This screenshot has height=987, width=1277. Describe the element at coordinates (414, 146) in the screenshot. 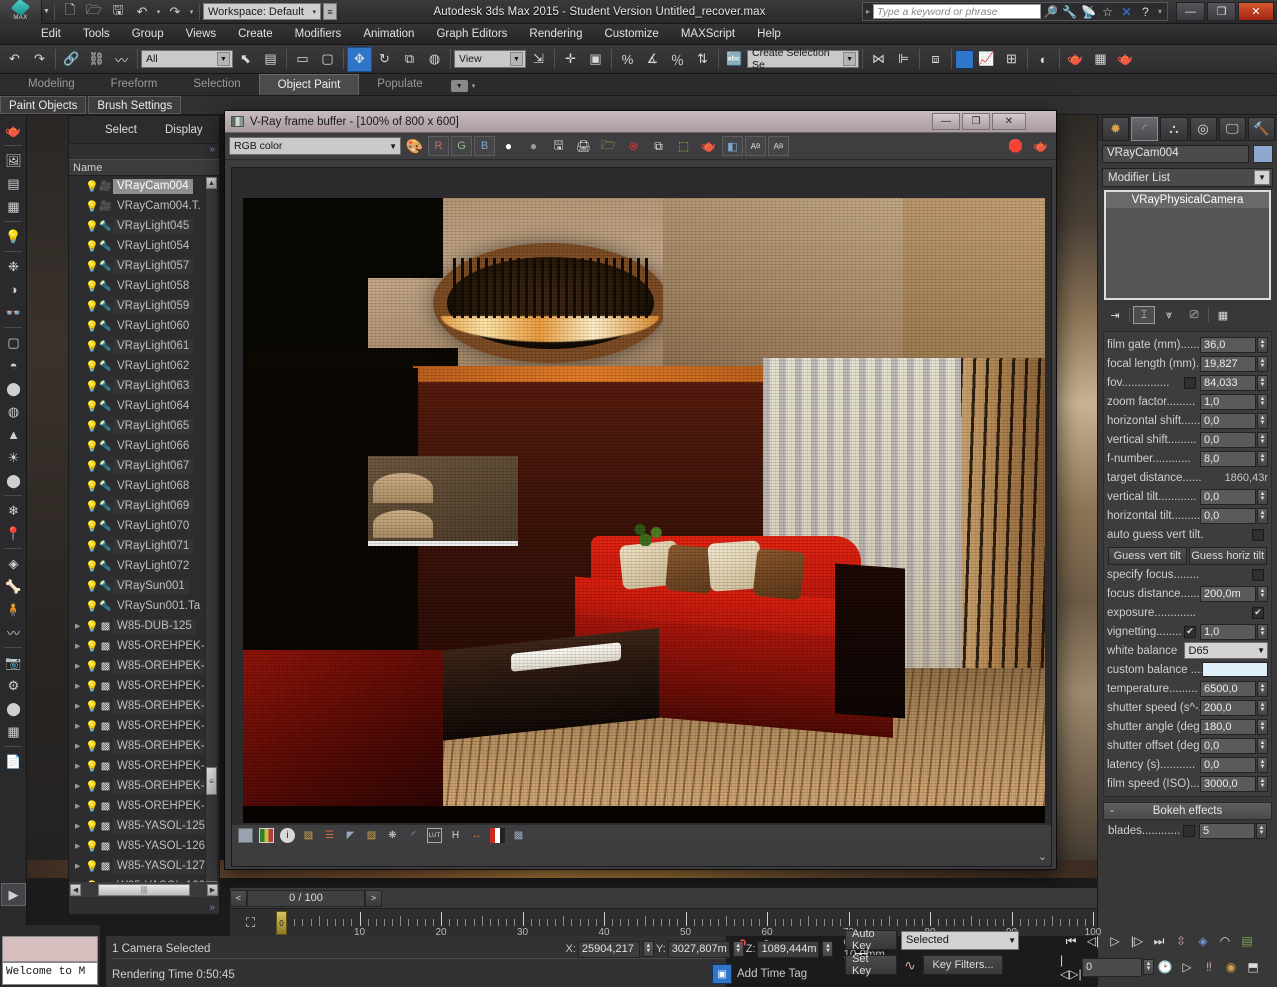

I see `color-wheel-icon: 🎨` at that location.